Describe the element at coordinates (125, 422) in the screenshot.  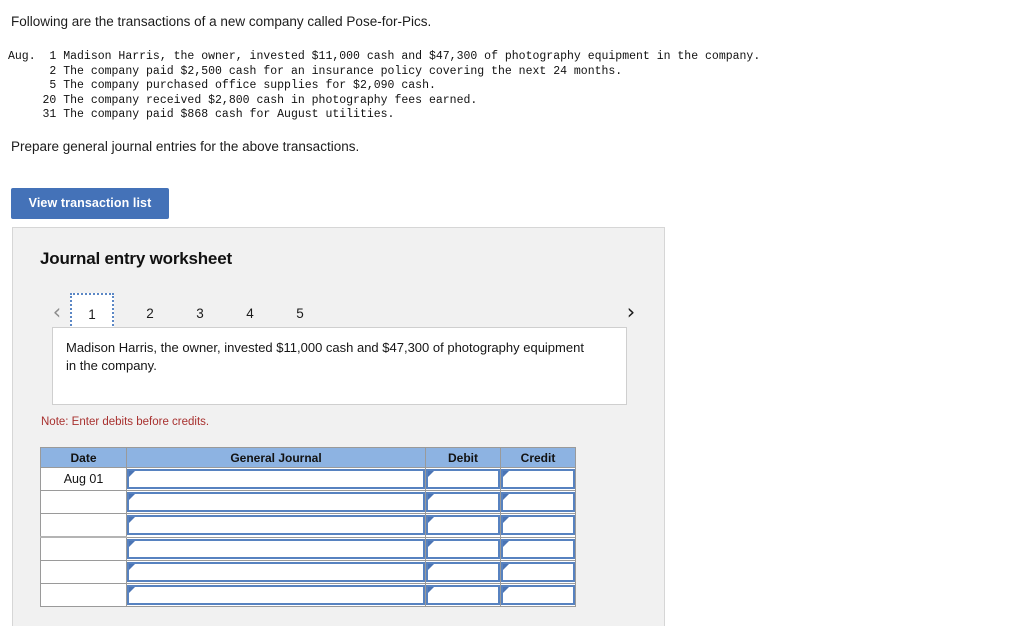
I see `debits-before-credits-note: Note: Enter debits before credits.` at that location.